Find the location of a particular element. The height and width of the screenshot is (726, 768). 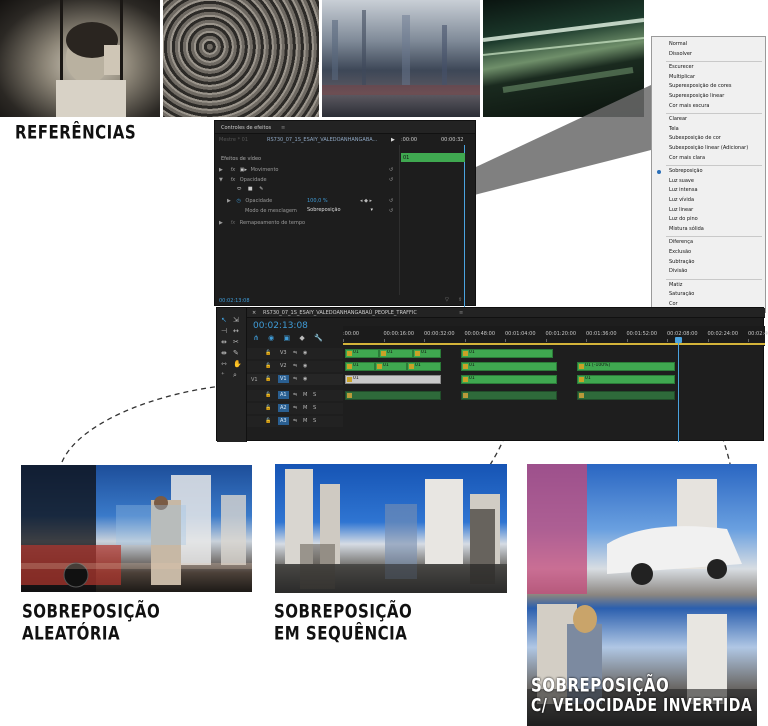

blend-mode-option: Luz suave is located at coordinates (681, 182).